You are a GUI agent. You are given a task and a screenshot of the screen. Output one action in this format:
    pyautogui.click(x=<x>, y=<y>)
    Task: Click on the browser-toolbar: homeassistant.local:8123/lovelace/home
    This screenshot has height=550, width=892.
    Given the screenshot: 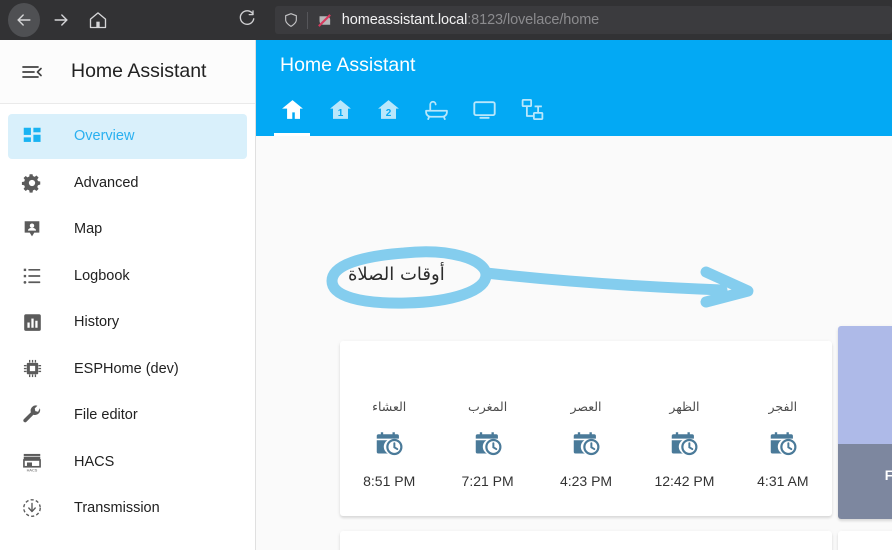 What is the action you would take?
    pyautogui.click(x=446, y=20)
    